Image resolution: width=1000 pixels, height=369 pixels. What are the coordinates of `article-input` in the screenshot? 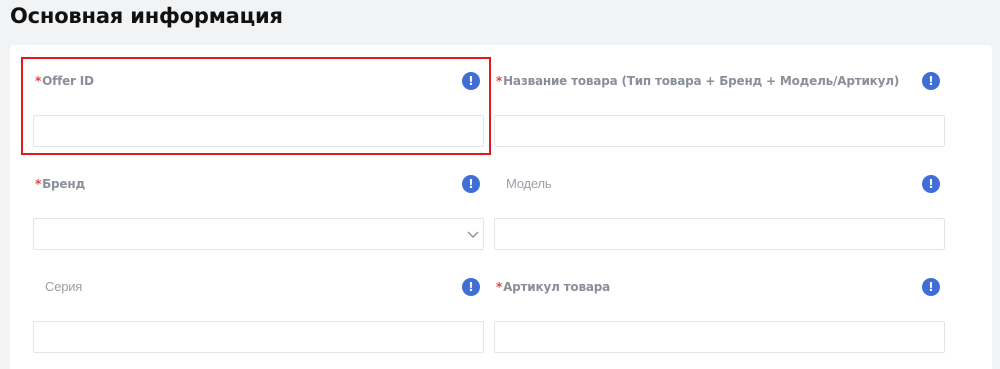 It's located at (719, 337).